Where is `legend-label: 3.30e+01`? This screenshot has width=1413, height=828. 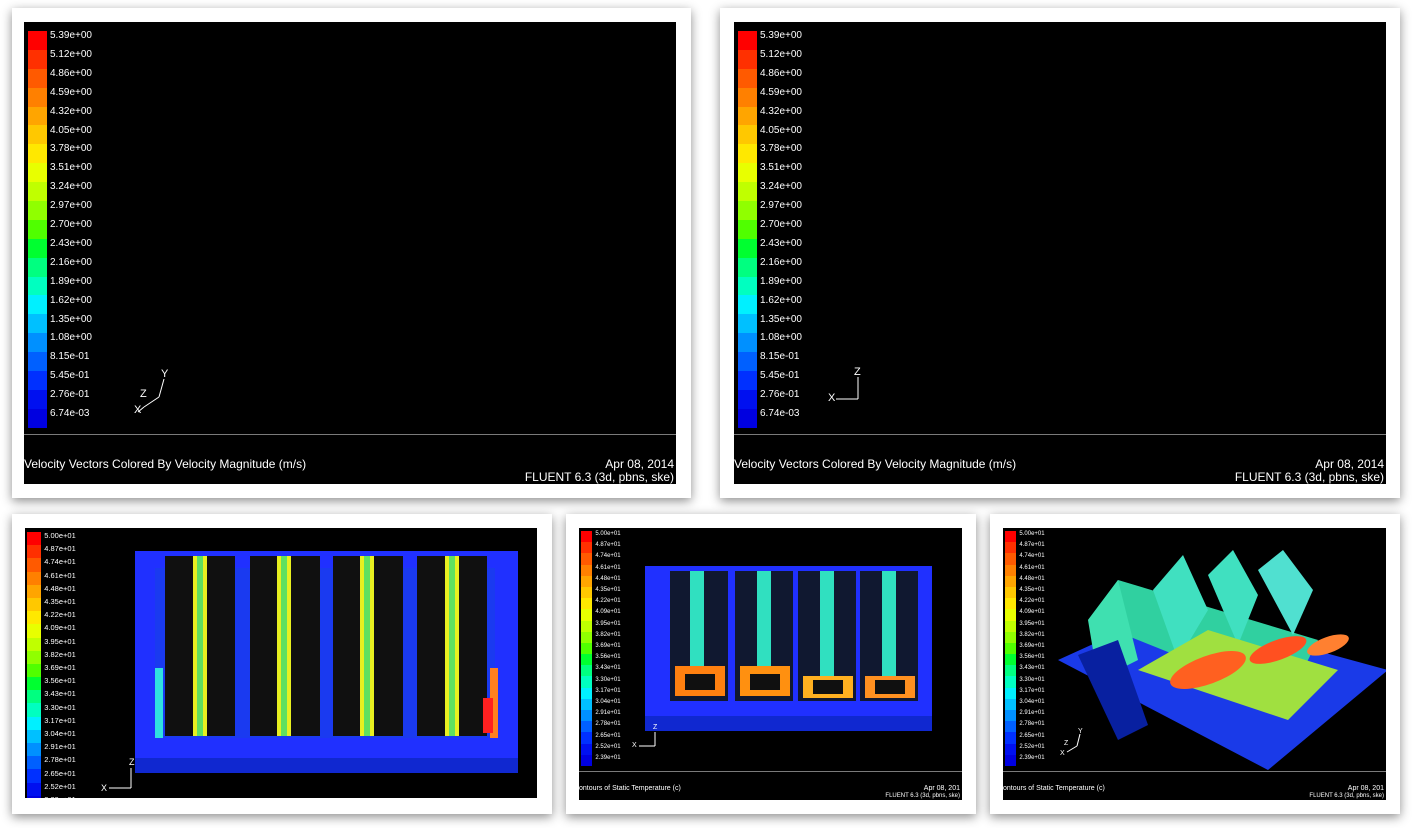
legend-label: 3.30e+01 is located at coordinates (608, 679).